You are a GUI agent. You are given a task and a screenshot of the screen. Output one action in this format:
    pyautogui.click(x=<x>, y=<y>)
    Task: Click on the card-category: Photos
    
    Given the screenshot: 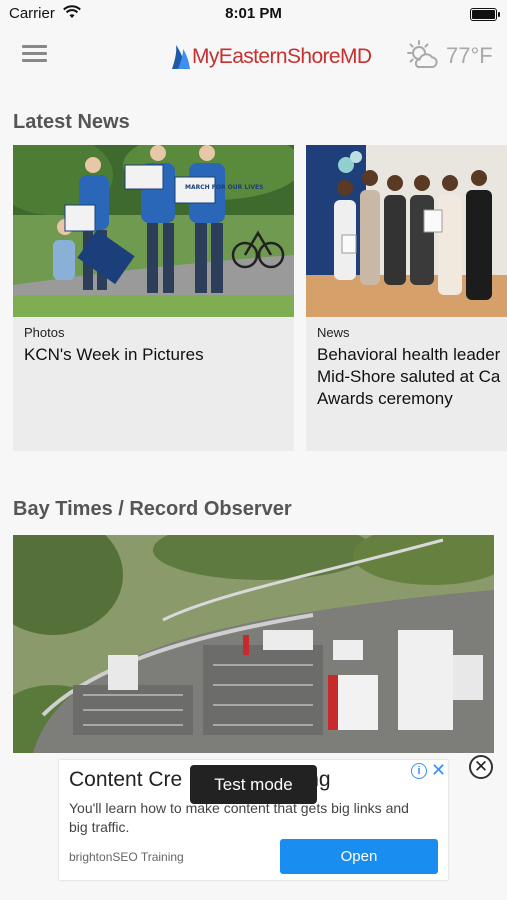 What is the action you would take?
    pyautogui.click(x=44, y=332)
    